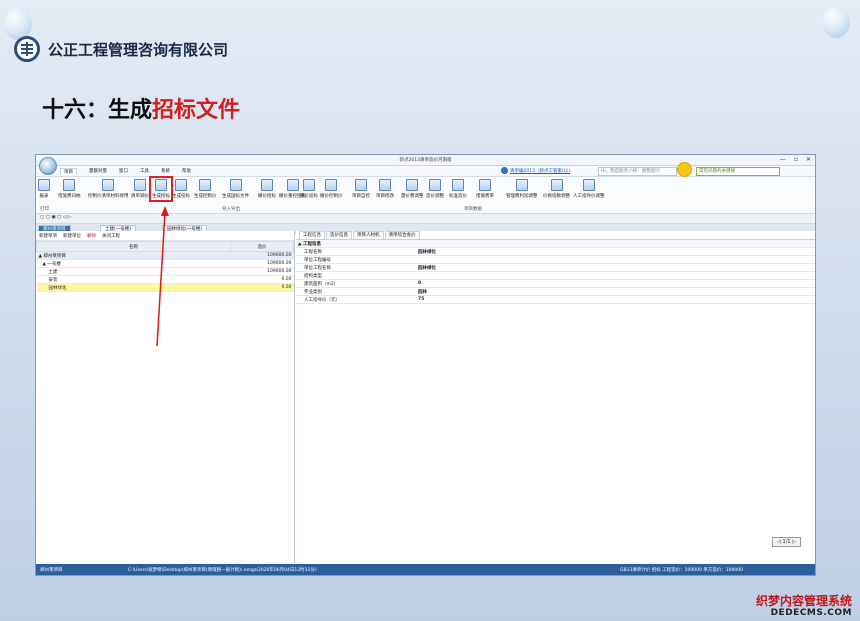 Image resolution: width=860 pixels, height=621 pixels. Describe the element at coordinates (803, 600) in the screenshot. I see `watermark-title: 织梦内容管理系统` at that location.